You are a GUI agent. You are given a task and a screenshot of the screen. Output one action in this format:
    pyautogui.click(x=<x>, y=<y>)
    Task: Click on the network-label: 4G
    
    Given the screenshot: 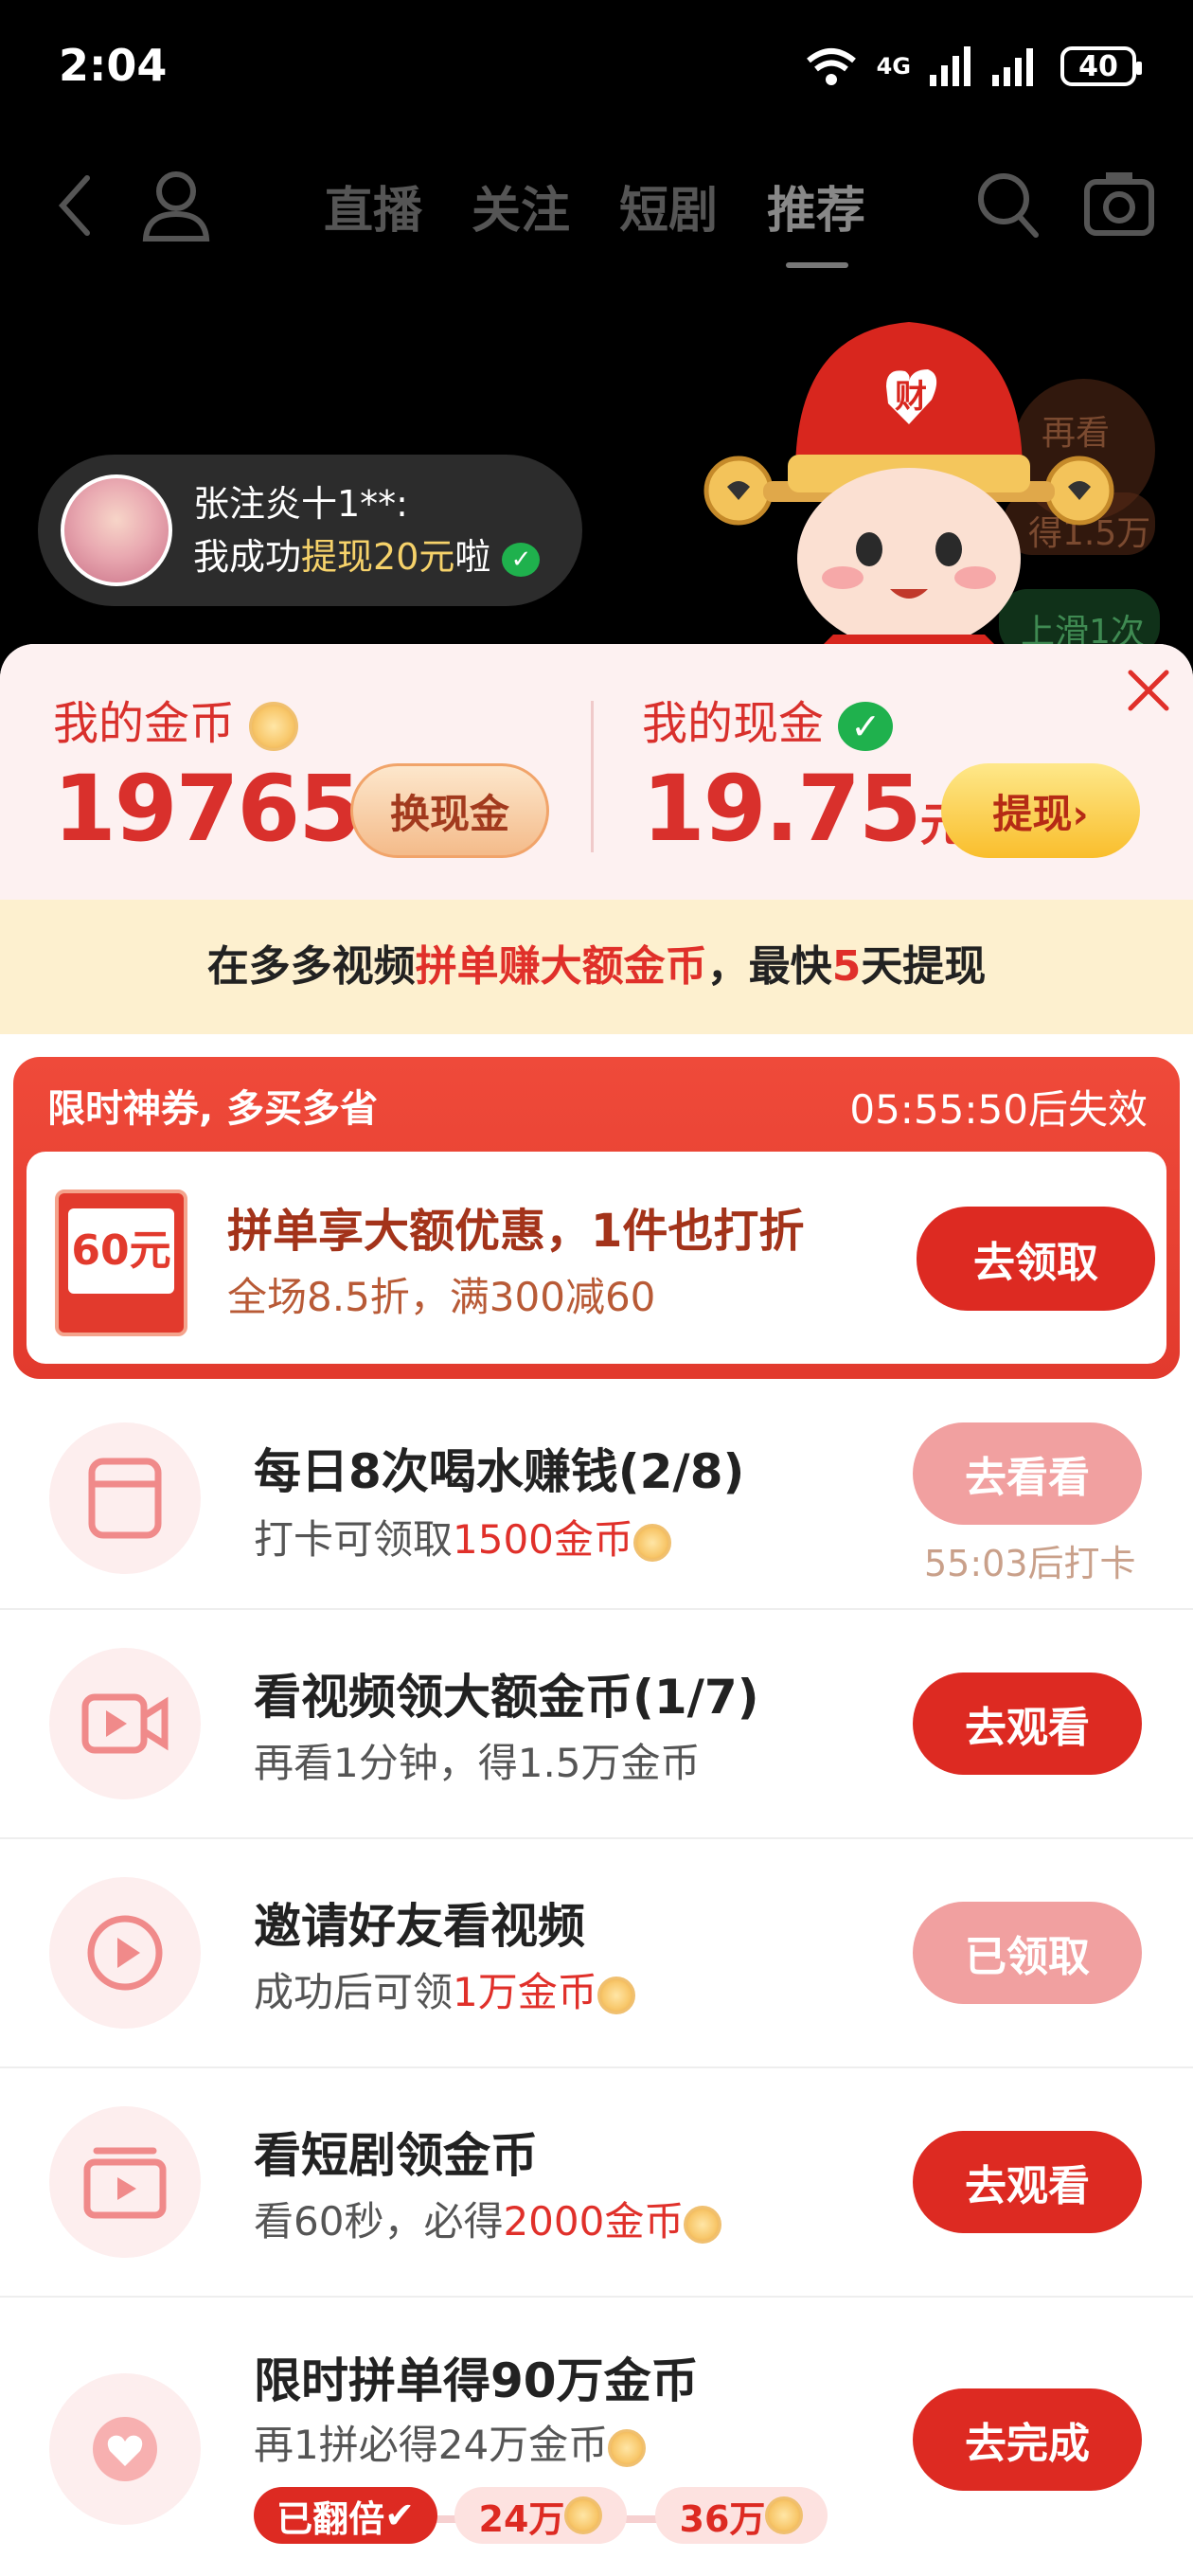 What is the action you would take?
    pyautogui.click(x=893, y=66)
    